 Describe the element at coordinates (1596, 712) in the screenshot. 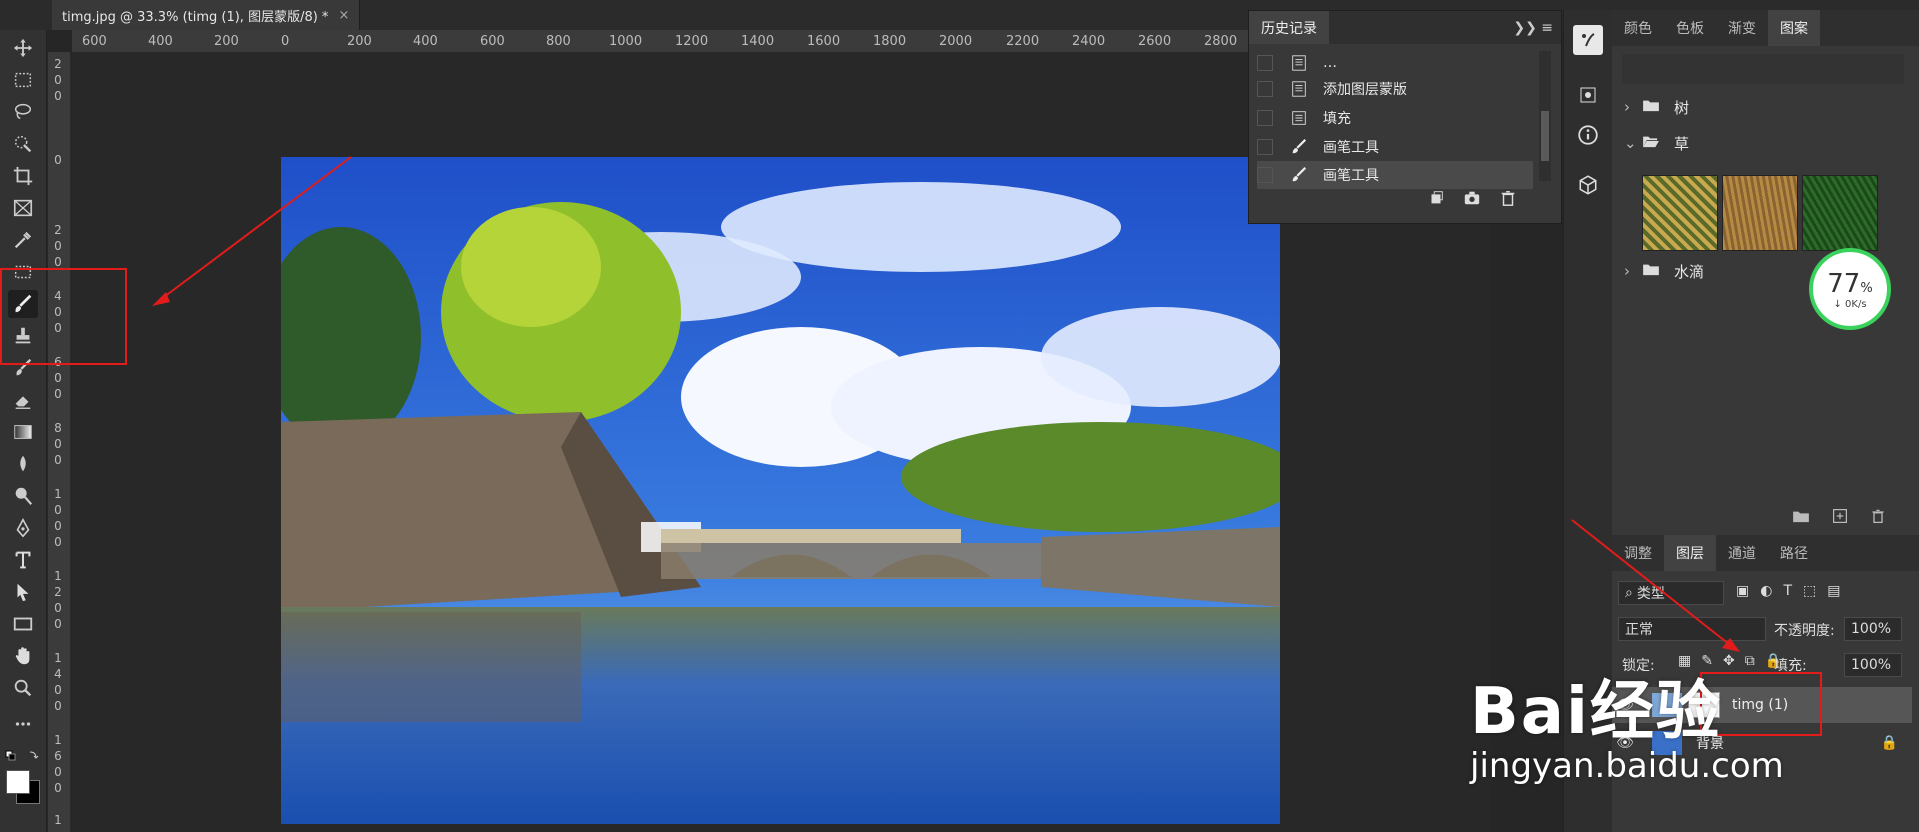

I see `watermark-brand: Bai经验` at that location.